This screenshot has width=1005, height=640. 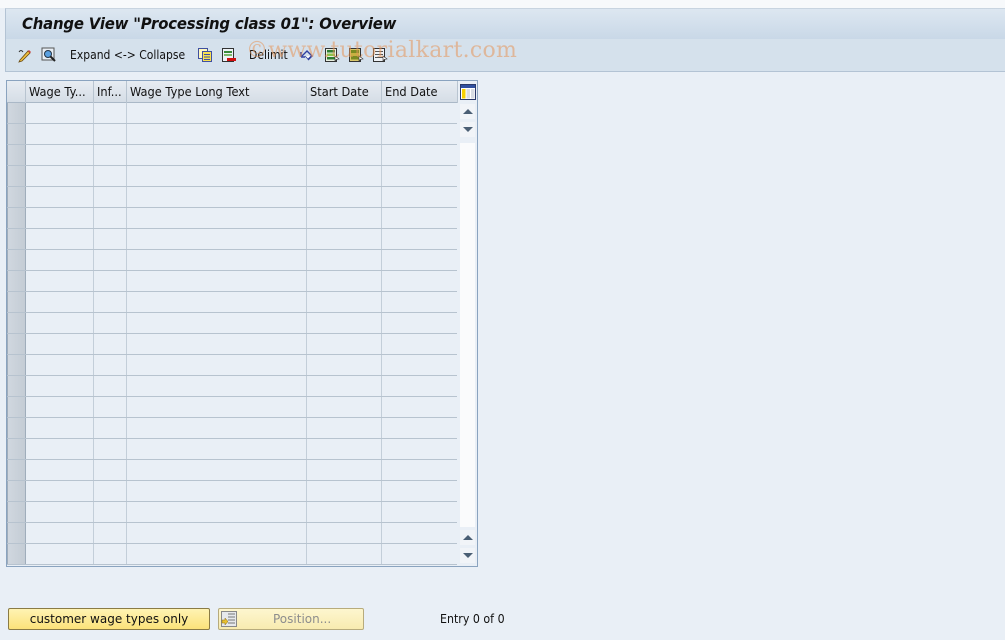 I want to click on scroll-track, so click(x=467, y=335).